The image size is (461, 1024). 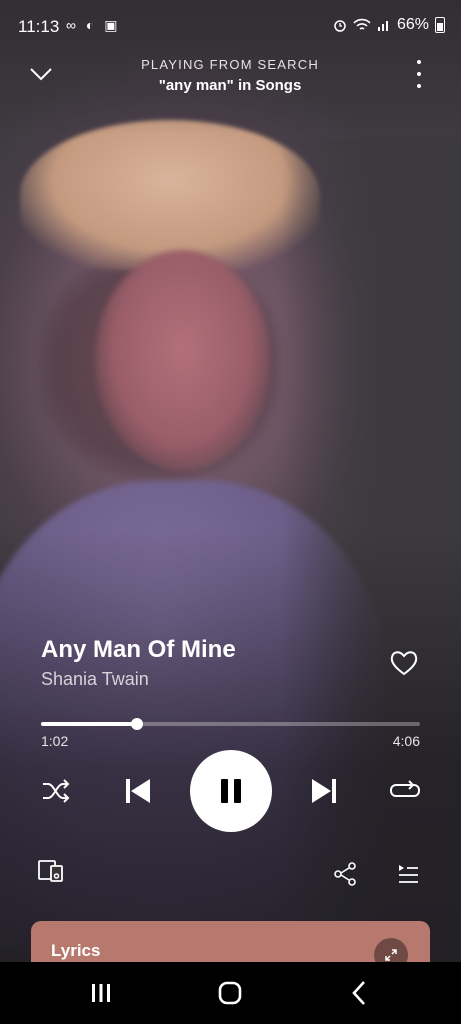 I want to click on status-notification-icons: ∞ ◐ ▣, so click(x=93, y=25).